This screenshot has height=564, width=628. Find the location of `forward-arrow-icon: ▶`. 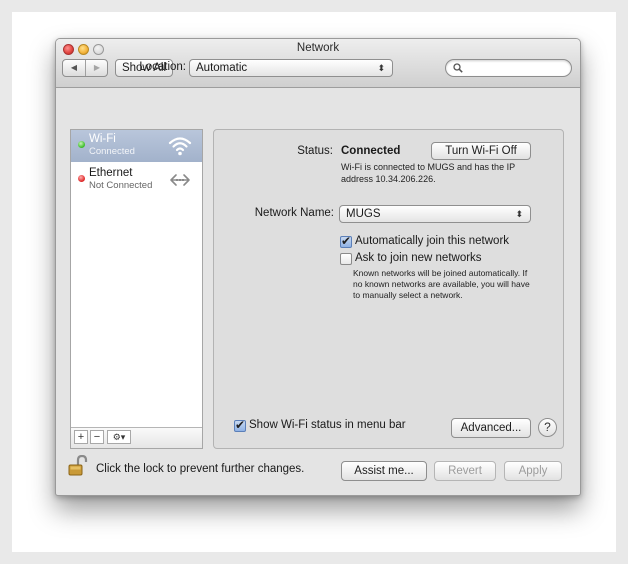

forward-arrow-icon: ▶ is located at coordinates (97, 68).